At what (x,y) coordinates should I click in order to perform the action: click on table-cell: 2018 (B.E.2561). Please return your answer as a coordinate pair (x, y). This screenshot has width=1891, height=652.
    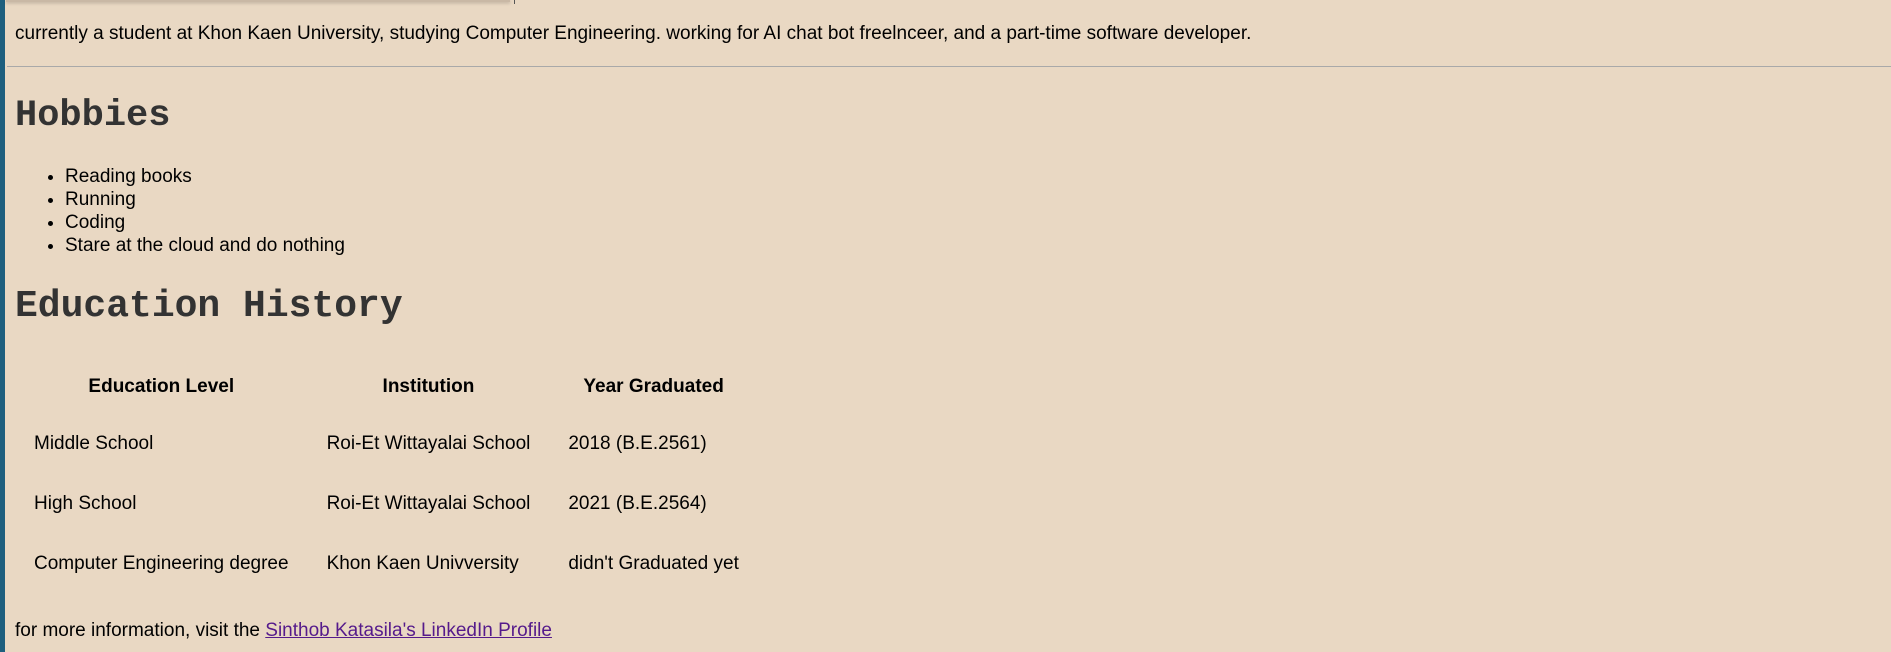
    Looking at the image, I should click on (637, 443).